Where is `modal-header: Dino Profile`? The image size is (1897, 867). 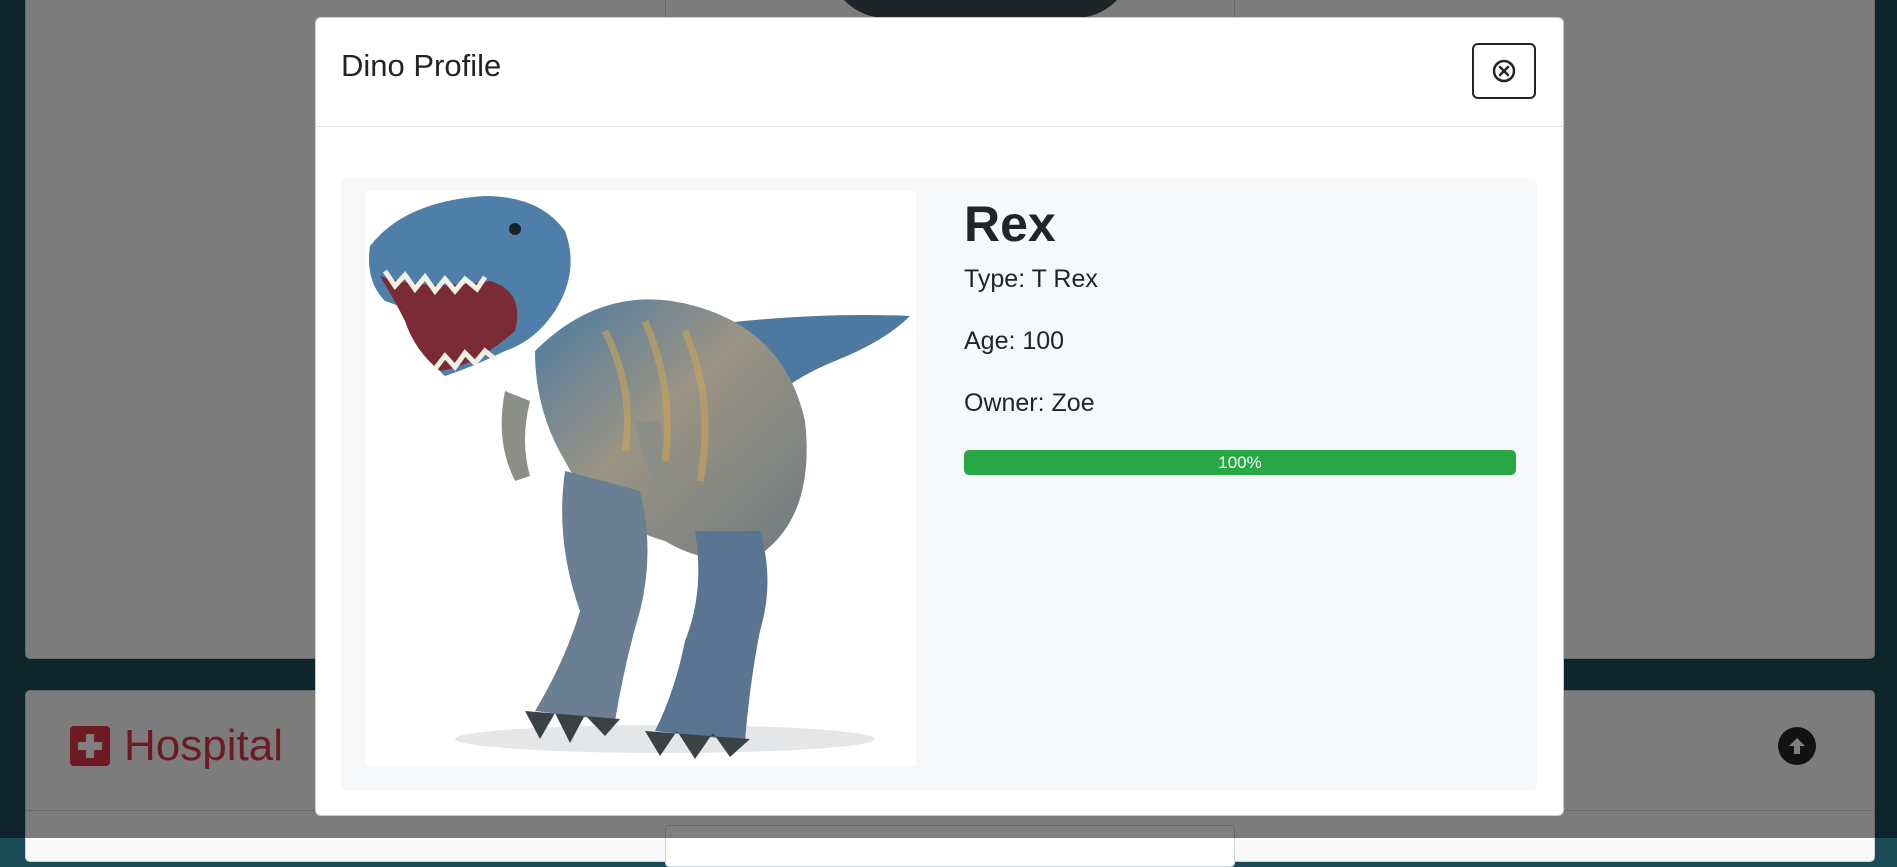 modal-header: Dino Profile is located at coordinates (939, 72).